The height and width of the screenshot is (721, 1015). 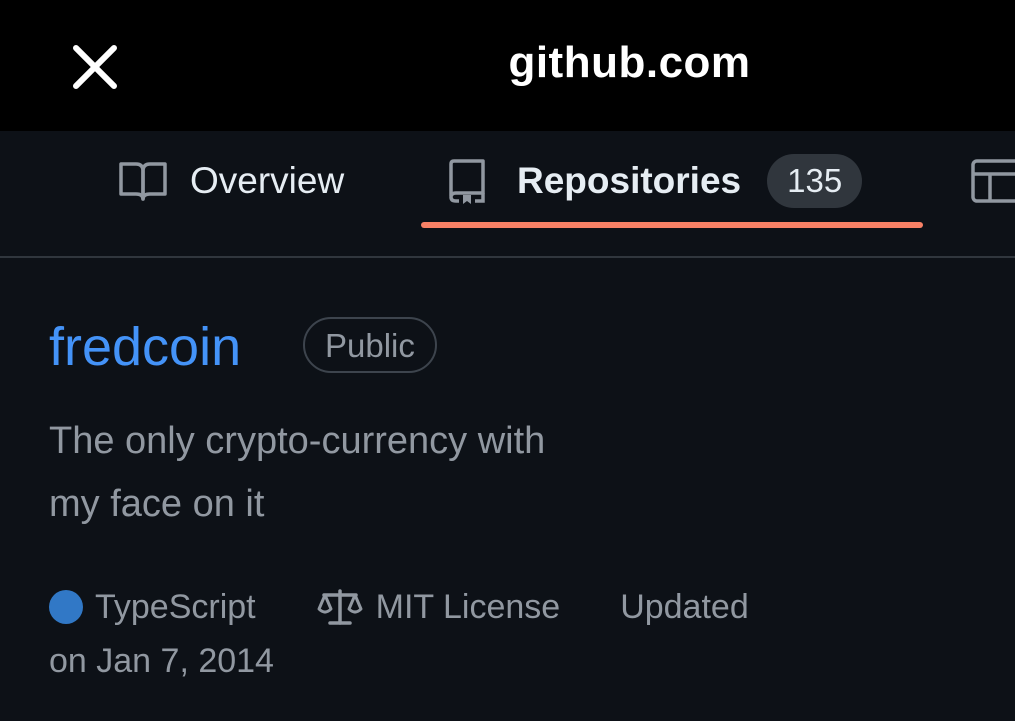 I want to click on site-title: github.com, so click(x=507, y=63).